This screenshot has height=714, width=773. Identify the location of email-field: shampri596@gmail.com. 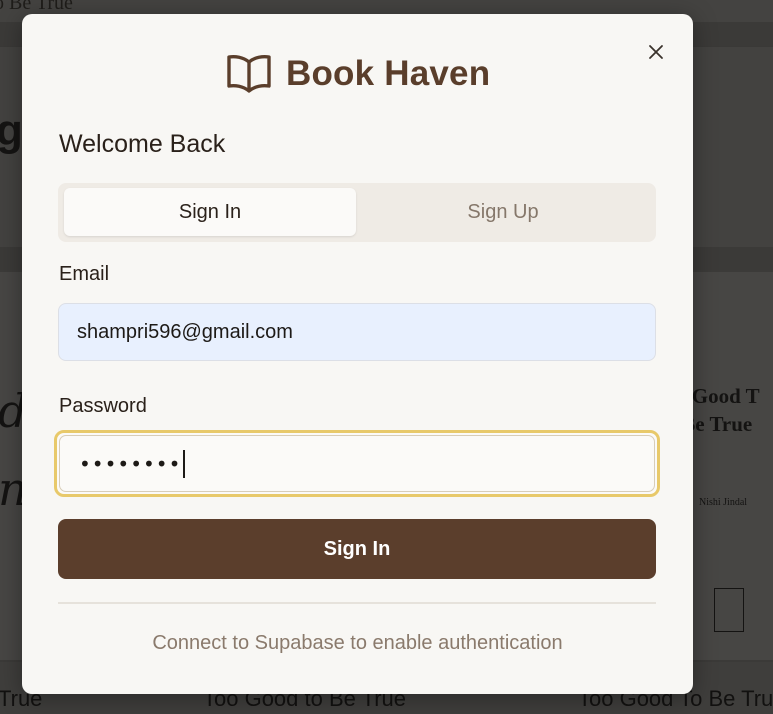
(357, 332).